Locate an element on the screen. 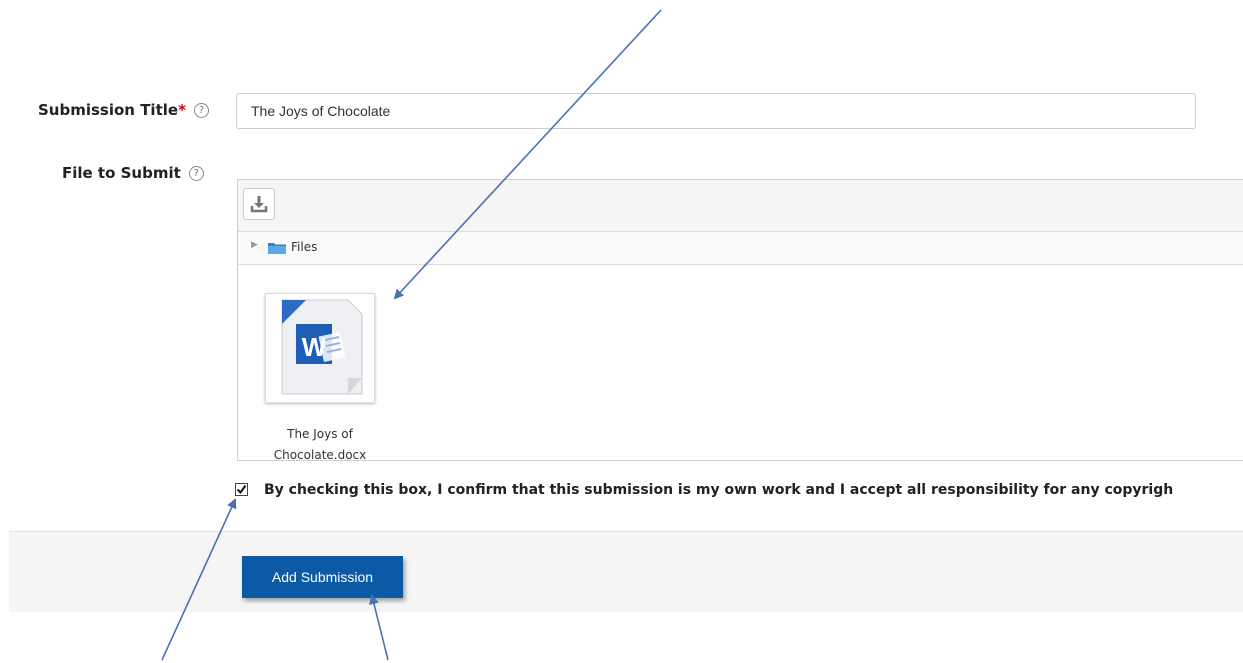  submission-title-input: The Joys of Chocolate is located at coordinates (716, 111).